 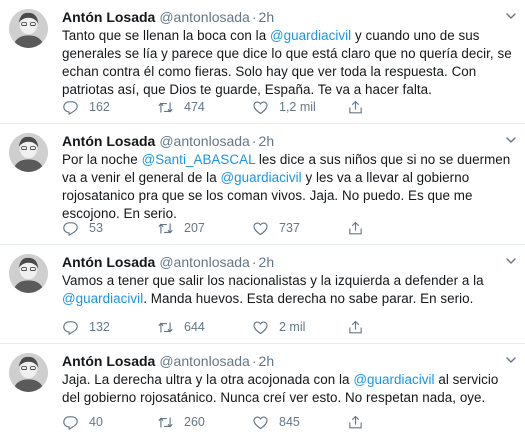 I want to click on like-count: 1,2 mil, so click(x=297, y=107).